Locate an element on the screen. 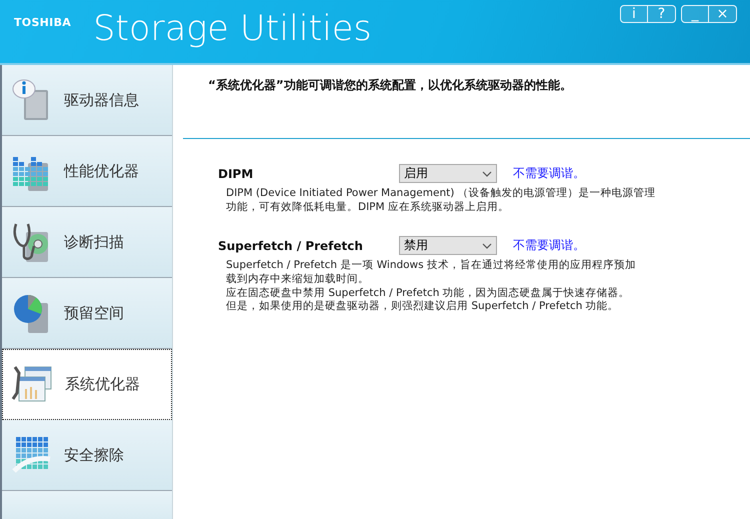  setting-name: DIPM is located at coordinates (236, 173).